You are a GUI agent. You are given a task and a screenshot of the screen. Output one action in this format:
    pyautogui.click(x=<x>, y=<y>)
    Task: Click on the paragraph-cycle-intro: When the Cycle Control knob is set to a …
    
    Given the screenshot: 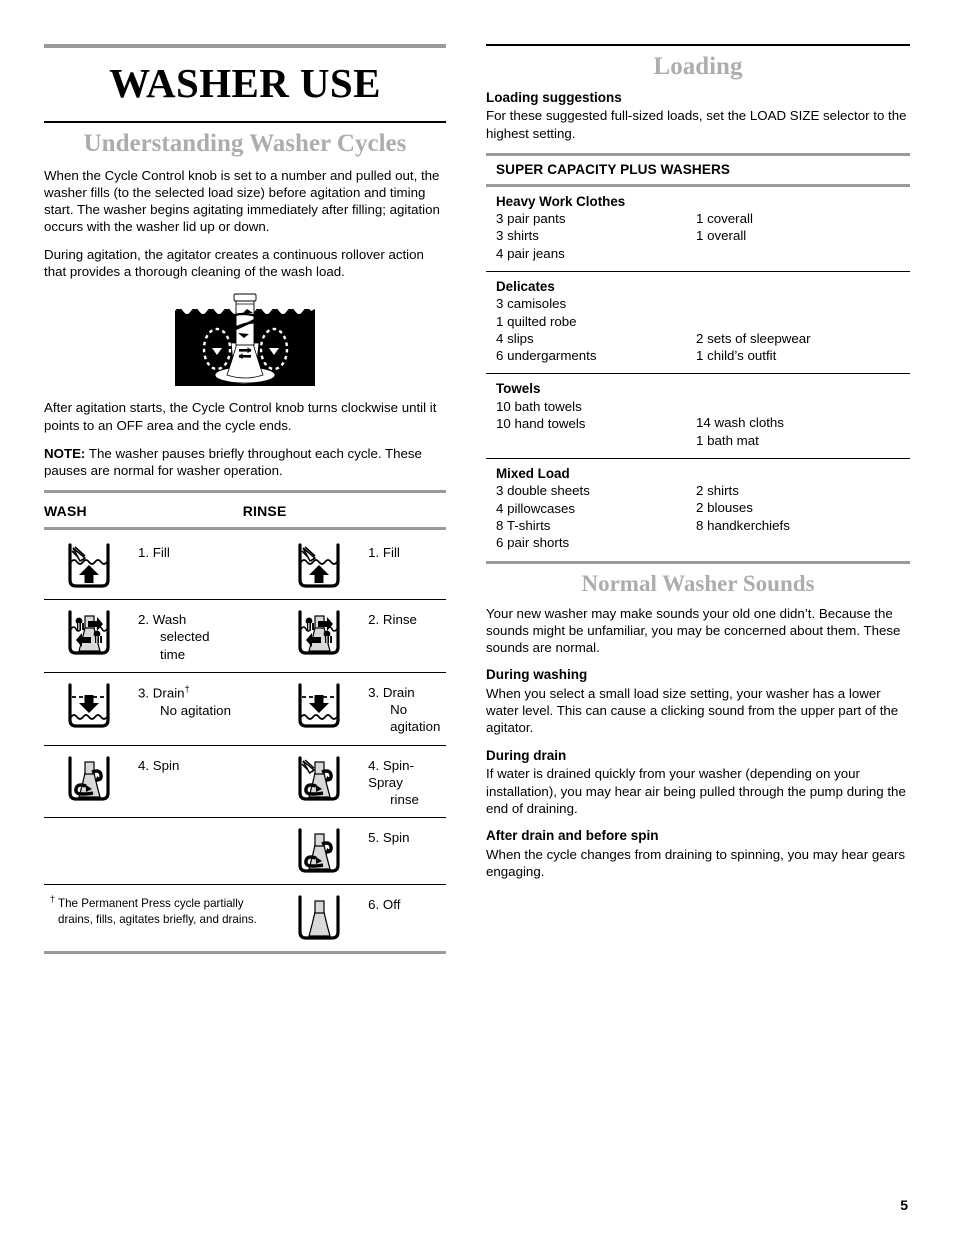 What is the action you would take?
    pyautogui.click(x=242, y=200)
    